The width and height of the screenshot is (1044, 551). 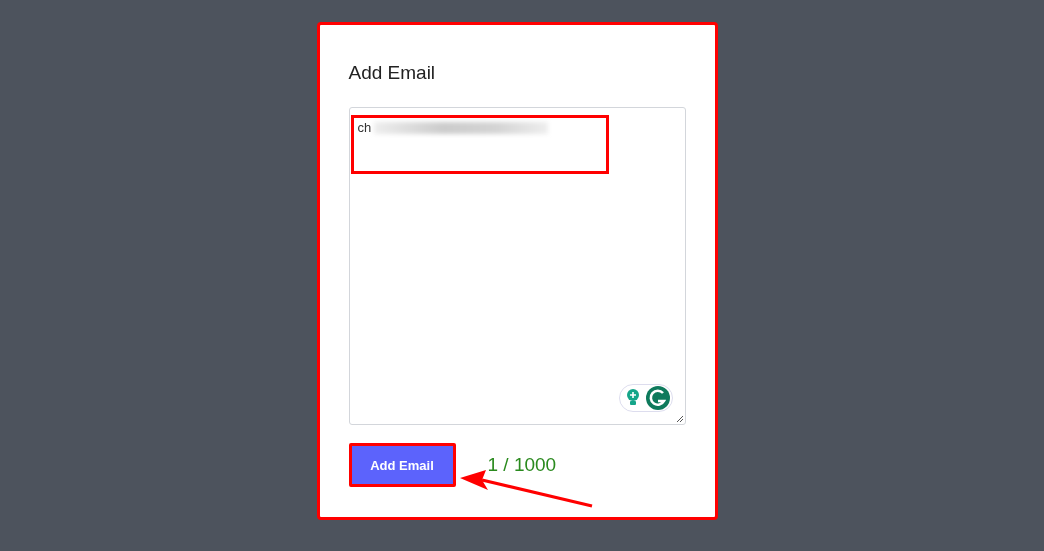 I want to click on assistant-icons, so click(x=645, y=398).